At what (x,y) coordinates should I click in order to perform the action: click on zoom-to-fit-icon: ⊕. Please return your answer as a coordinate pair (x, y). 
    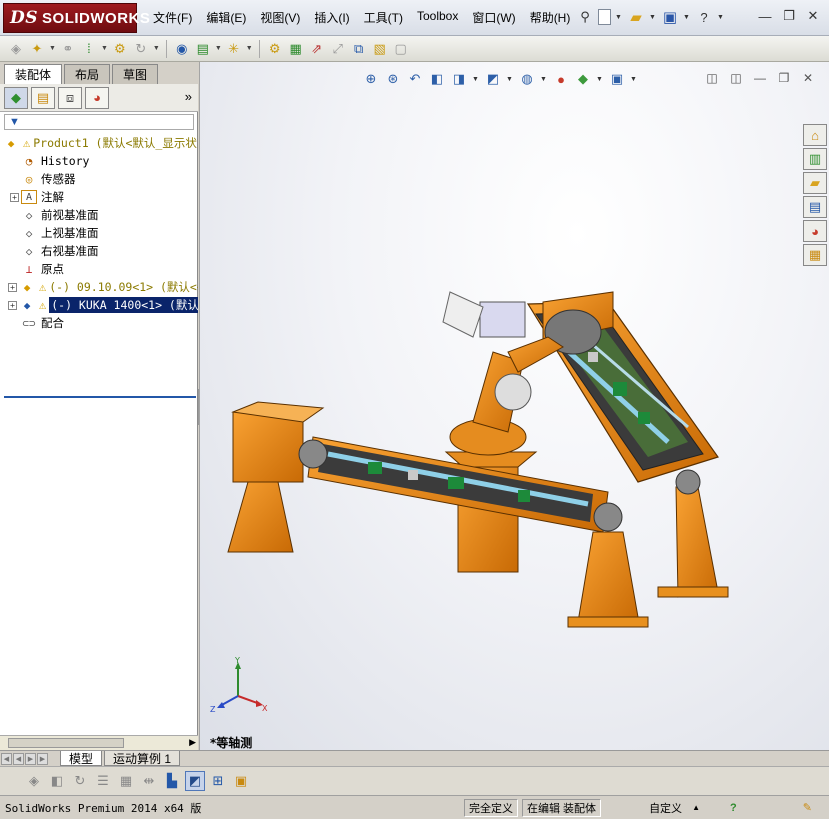
    Looking at the image, I should click on (371, 79).